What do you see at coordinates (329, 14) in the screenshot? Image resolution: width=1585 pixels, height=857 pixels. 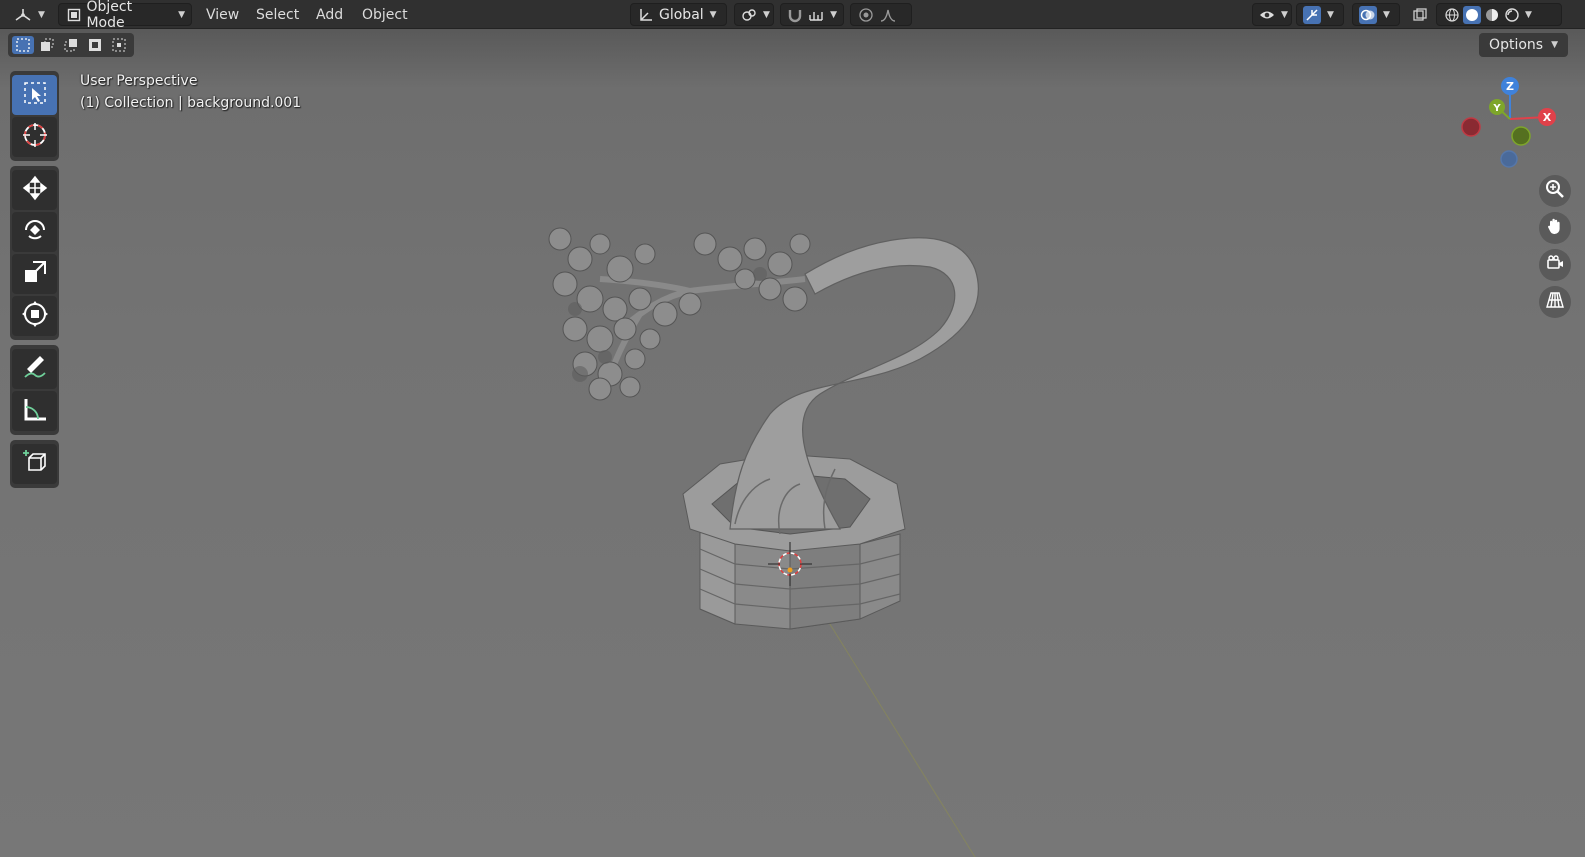 I see `menu-add: Add` at bounding box center [329, 14].